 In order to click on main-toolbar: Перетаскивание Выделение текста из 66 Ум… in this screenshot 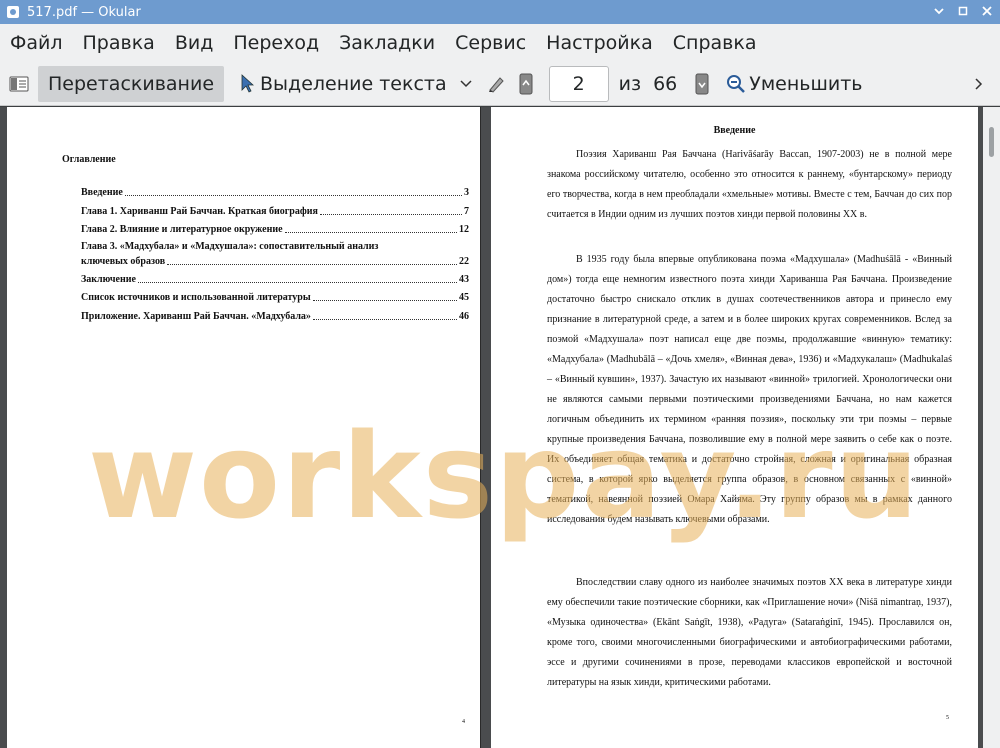, I will do `click(500, 84)`.